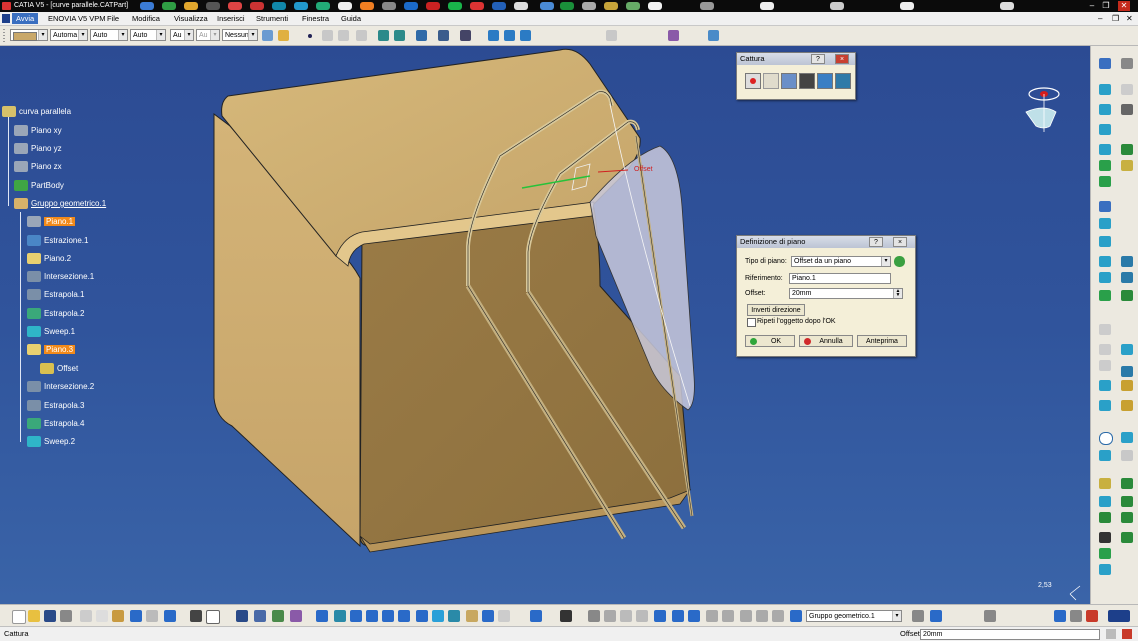 The height and width of the screenshot is (641, 1138). I want to click on bar-icon, so click(778, 616).